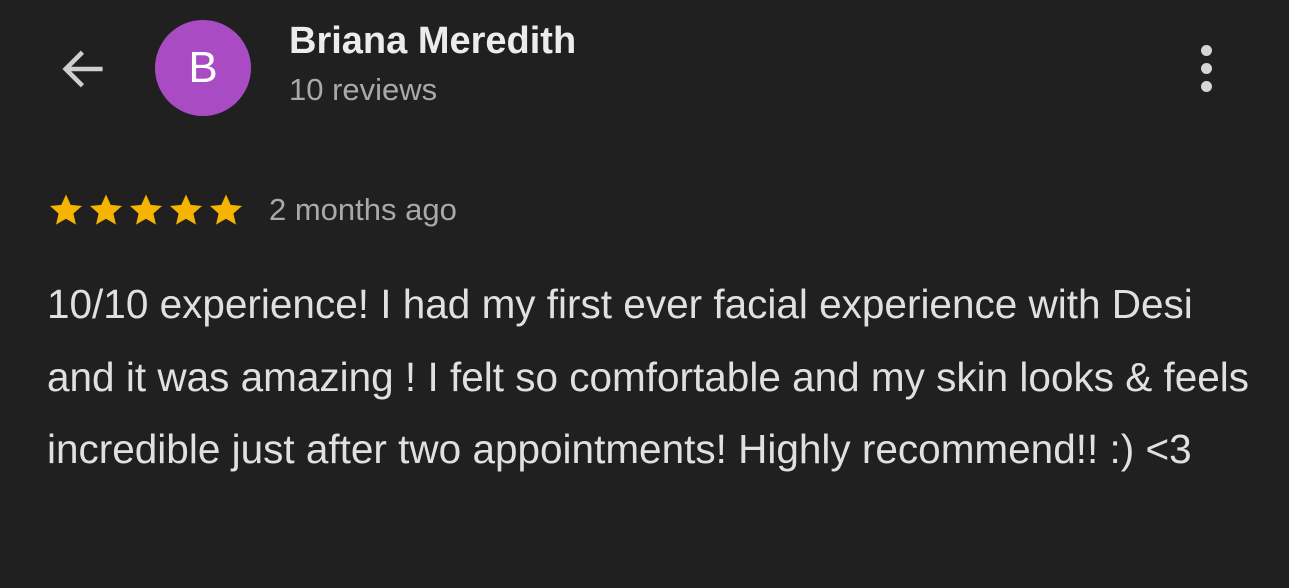 This screenshot has width=1289, height=588. What do you see at coordinates (363, 89) in the screenshot?
I see `review-count: 10 reviews` at bounding box center [363, 89].